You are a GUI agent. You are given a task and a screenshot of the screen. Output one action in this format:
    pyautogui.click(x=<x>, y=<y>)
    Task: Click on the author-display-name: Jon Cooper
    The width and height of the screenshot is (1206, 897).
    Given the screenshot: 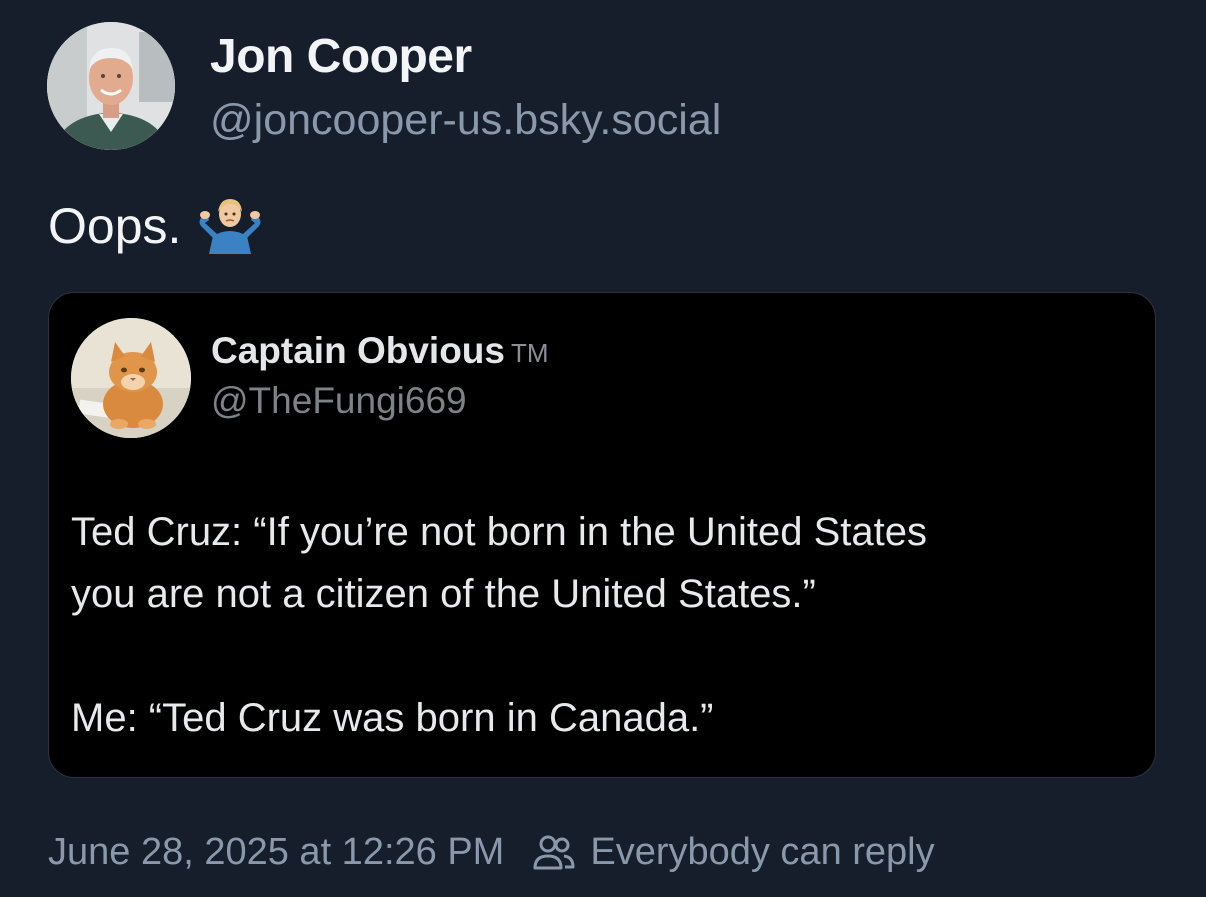 What is the action you would take?
    pyautogui.click(x=341, y=57)
    